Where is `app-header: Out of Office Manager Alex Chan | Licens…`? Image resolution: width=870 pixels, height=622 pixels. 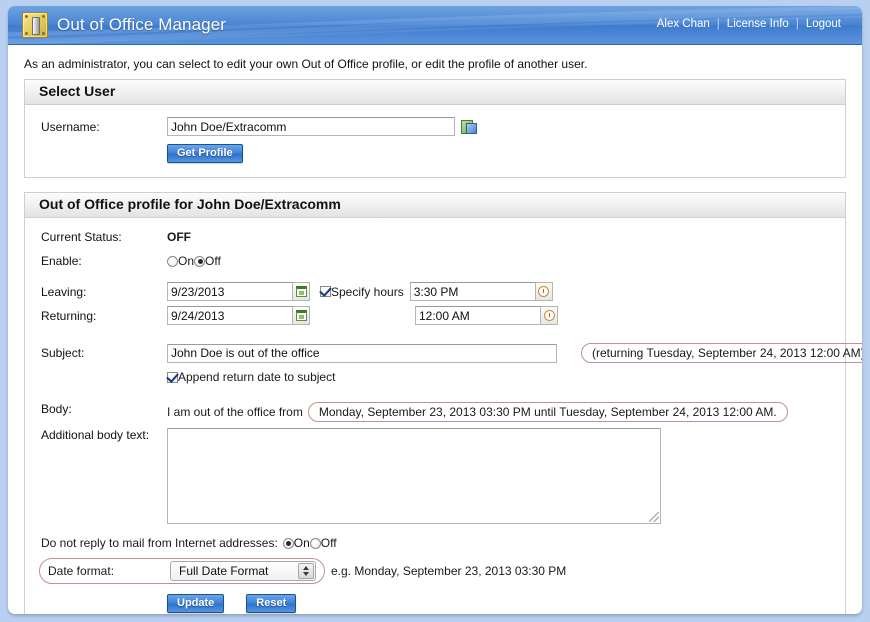 app-header: Out of Office Manager Alex Chan | Licens… is located at coordinates (435, 25).